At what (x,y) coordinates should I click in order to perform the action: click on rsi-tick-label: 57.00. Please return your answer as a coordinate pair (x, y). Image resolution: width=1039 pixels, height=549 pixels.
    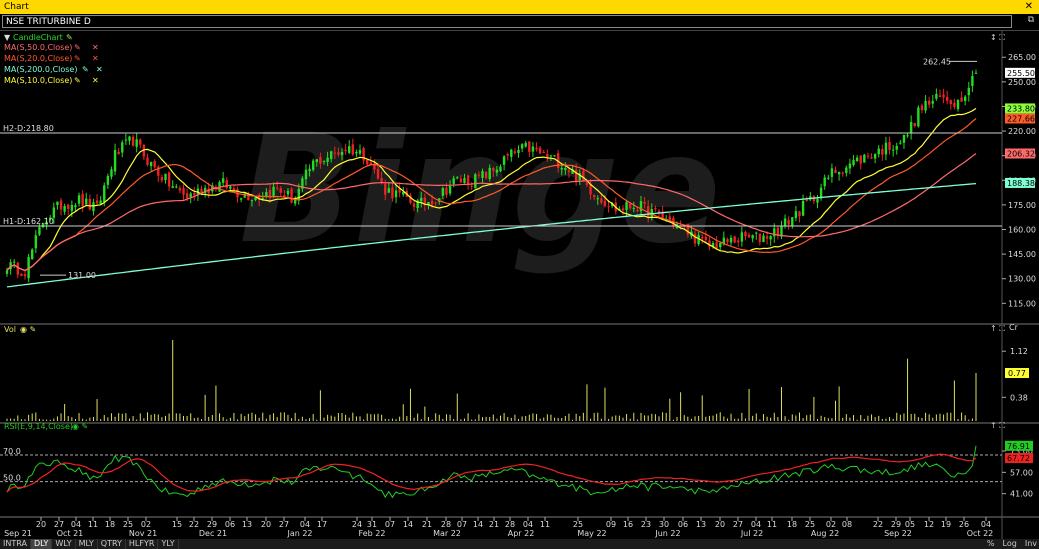
    Looking at the image, I should click on (1021, 472).